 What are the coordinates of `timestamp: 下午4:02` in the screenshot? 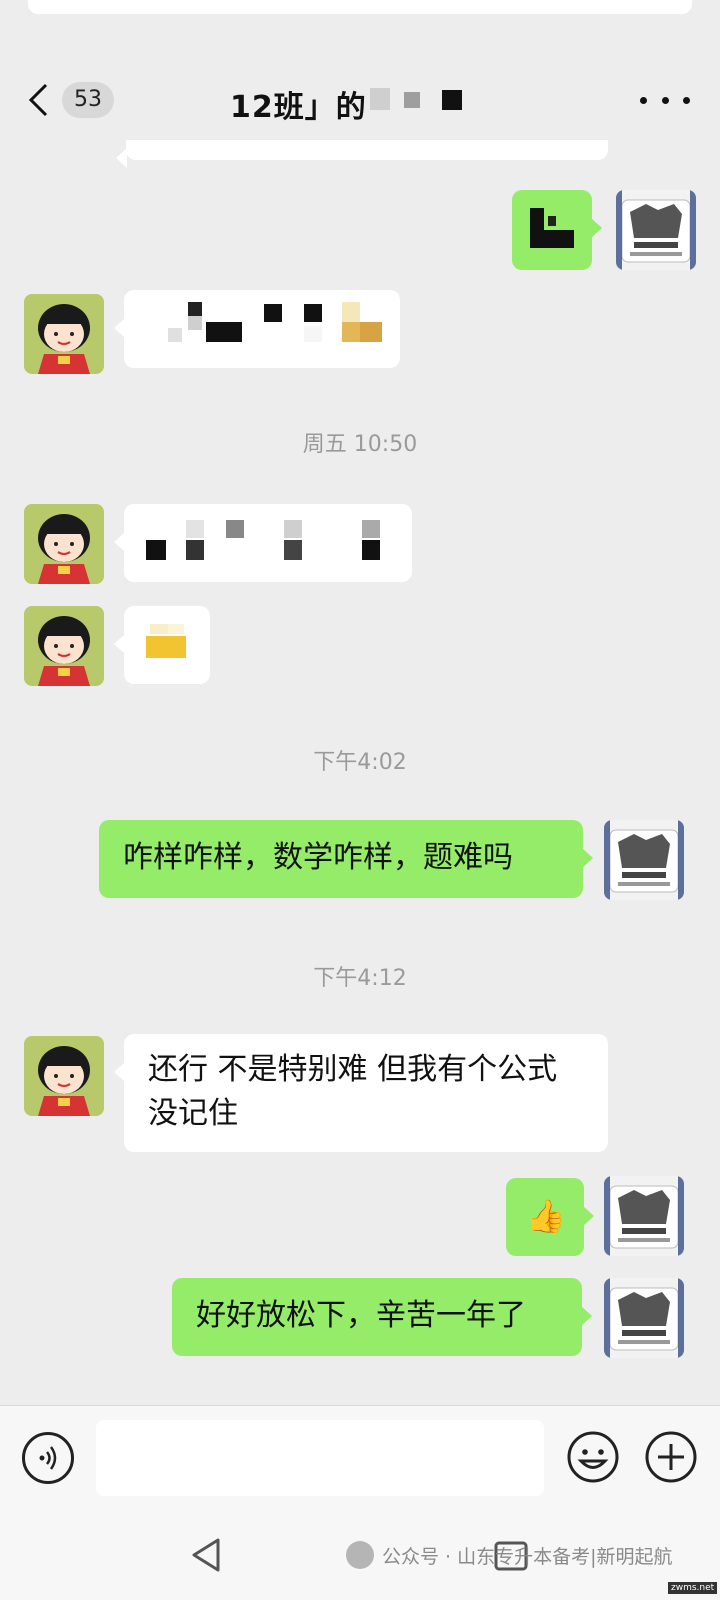 It's located at (360, 762).